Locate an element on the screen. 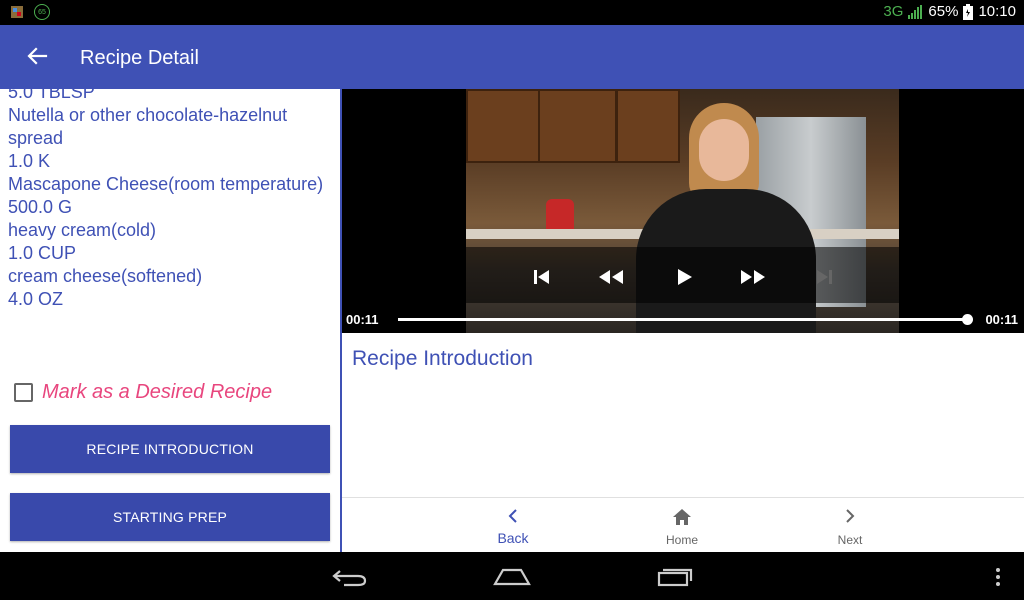 This screenshot has height=600, width=1024. overflow-menu-icon is located at coordinates (998, 577).